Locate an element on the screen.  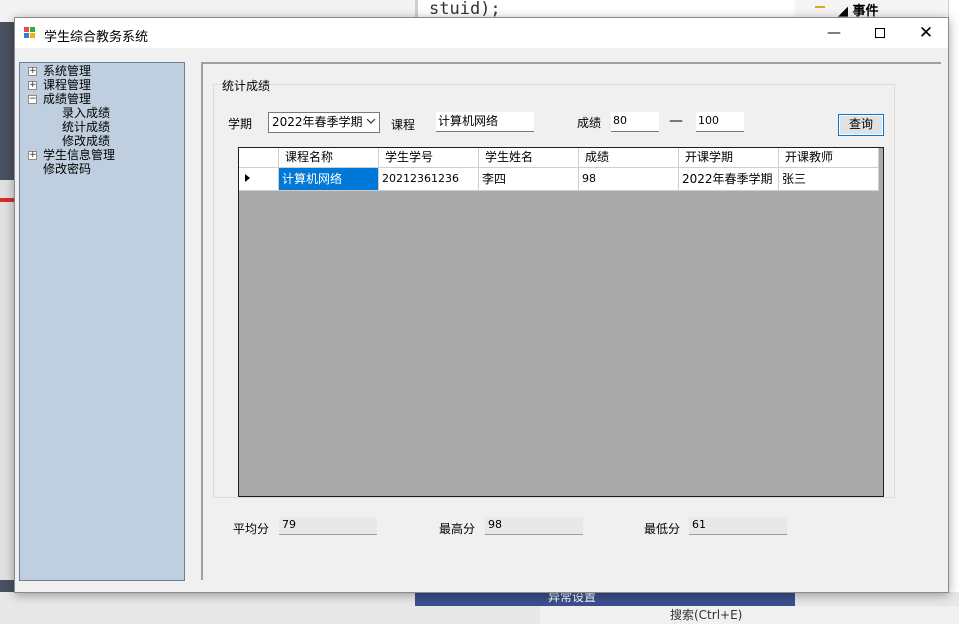
current-row-icon is located at coordinates (247, 178).